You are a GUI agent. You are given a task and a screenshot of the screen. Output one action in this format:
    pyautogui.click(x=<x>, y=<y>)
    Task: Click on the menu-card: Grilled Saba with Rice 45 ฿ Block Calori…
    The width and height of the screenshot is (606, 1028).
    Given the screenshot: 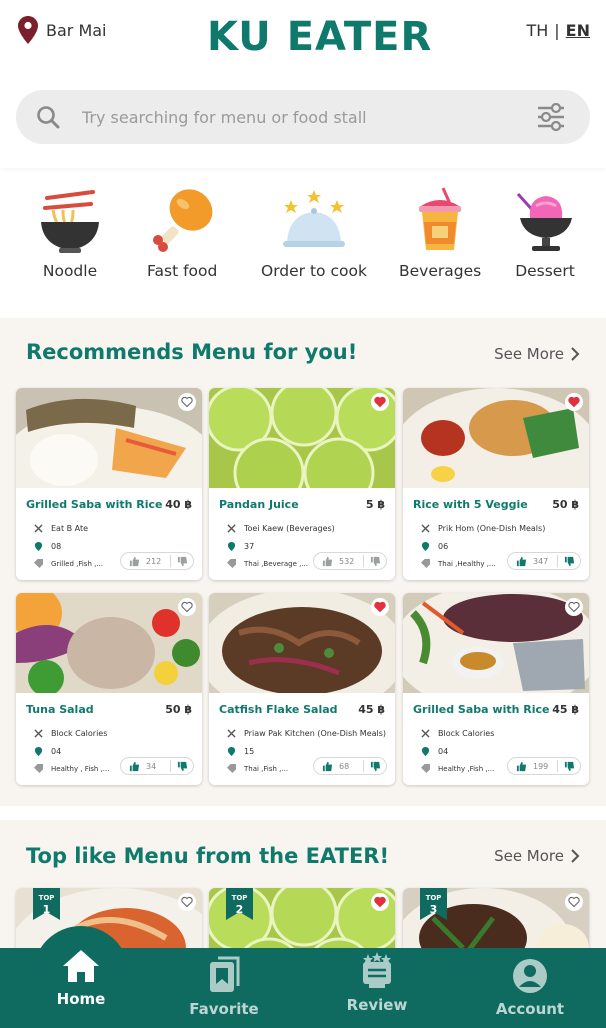 What is the action you would take?
    pyautogui.click(x=496, y=689)
    